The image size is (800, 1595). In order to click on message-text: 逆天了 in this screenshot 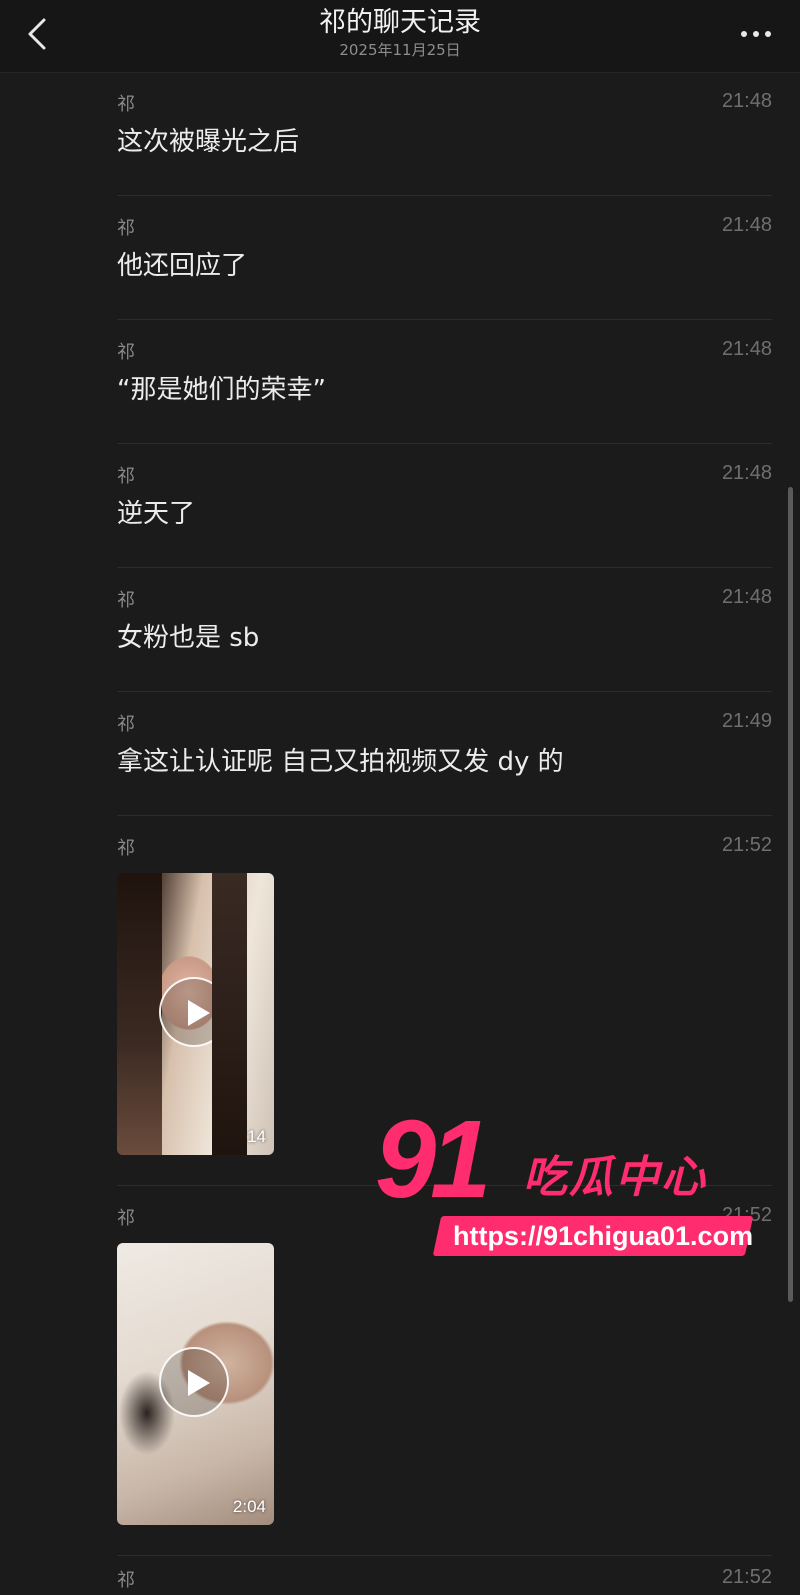, I will do `click(156, 514)`.